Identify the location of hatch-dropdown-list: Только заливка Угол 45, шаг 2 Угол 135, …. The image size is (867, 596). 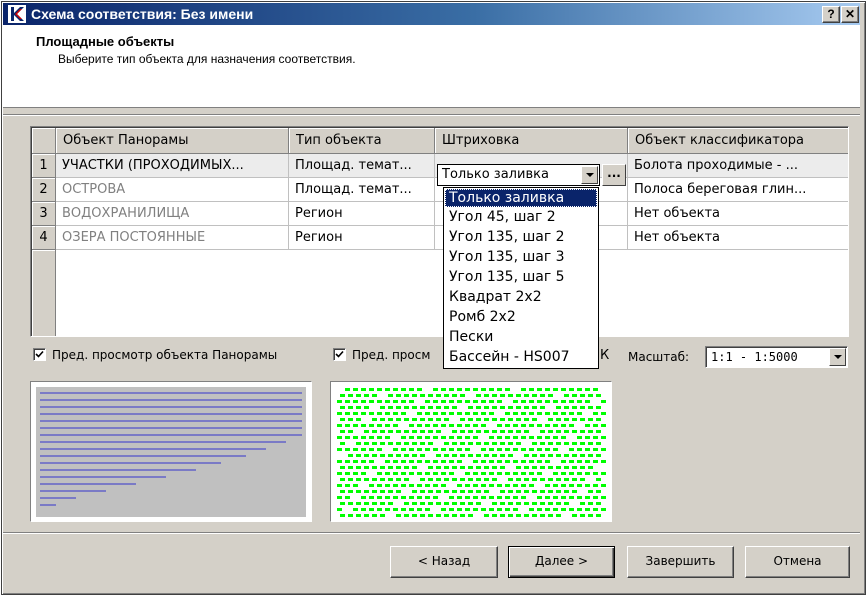
(521, 278).